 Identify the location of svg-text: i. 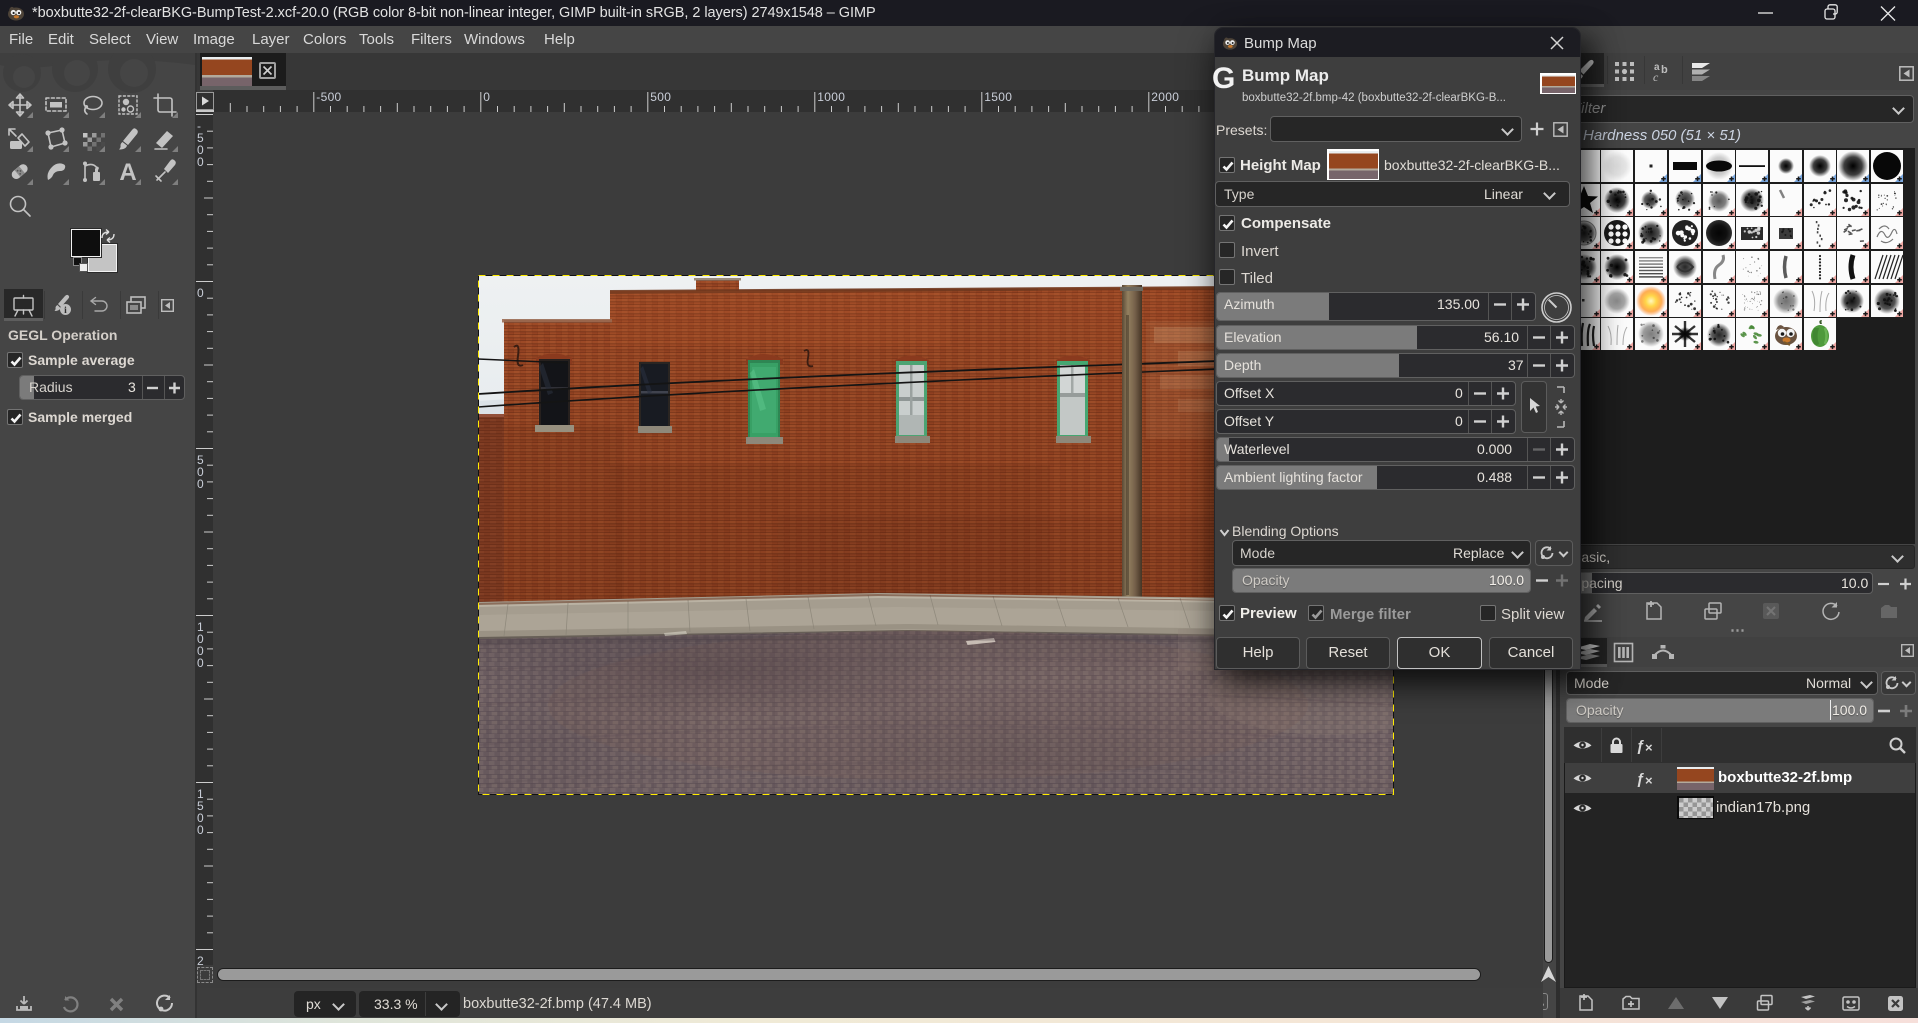
(65, 311).